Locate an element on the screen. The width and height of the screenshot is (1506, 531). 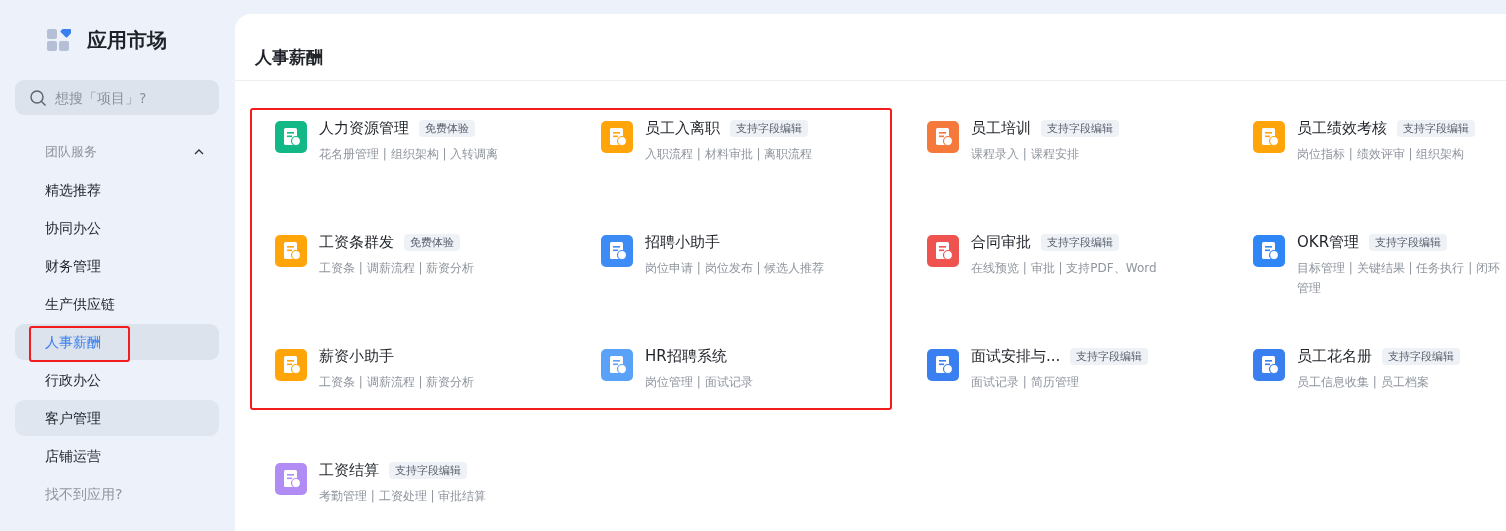
app-name: OKR管理 is located at coordinates (1328, 242).